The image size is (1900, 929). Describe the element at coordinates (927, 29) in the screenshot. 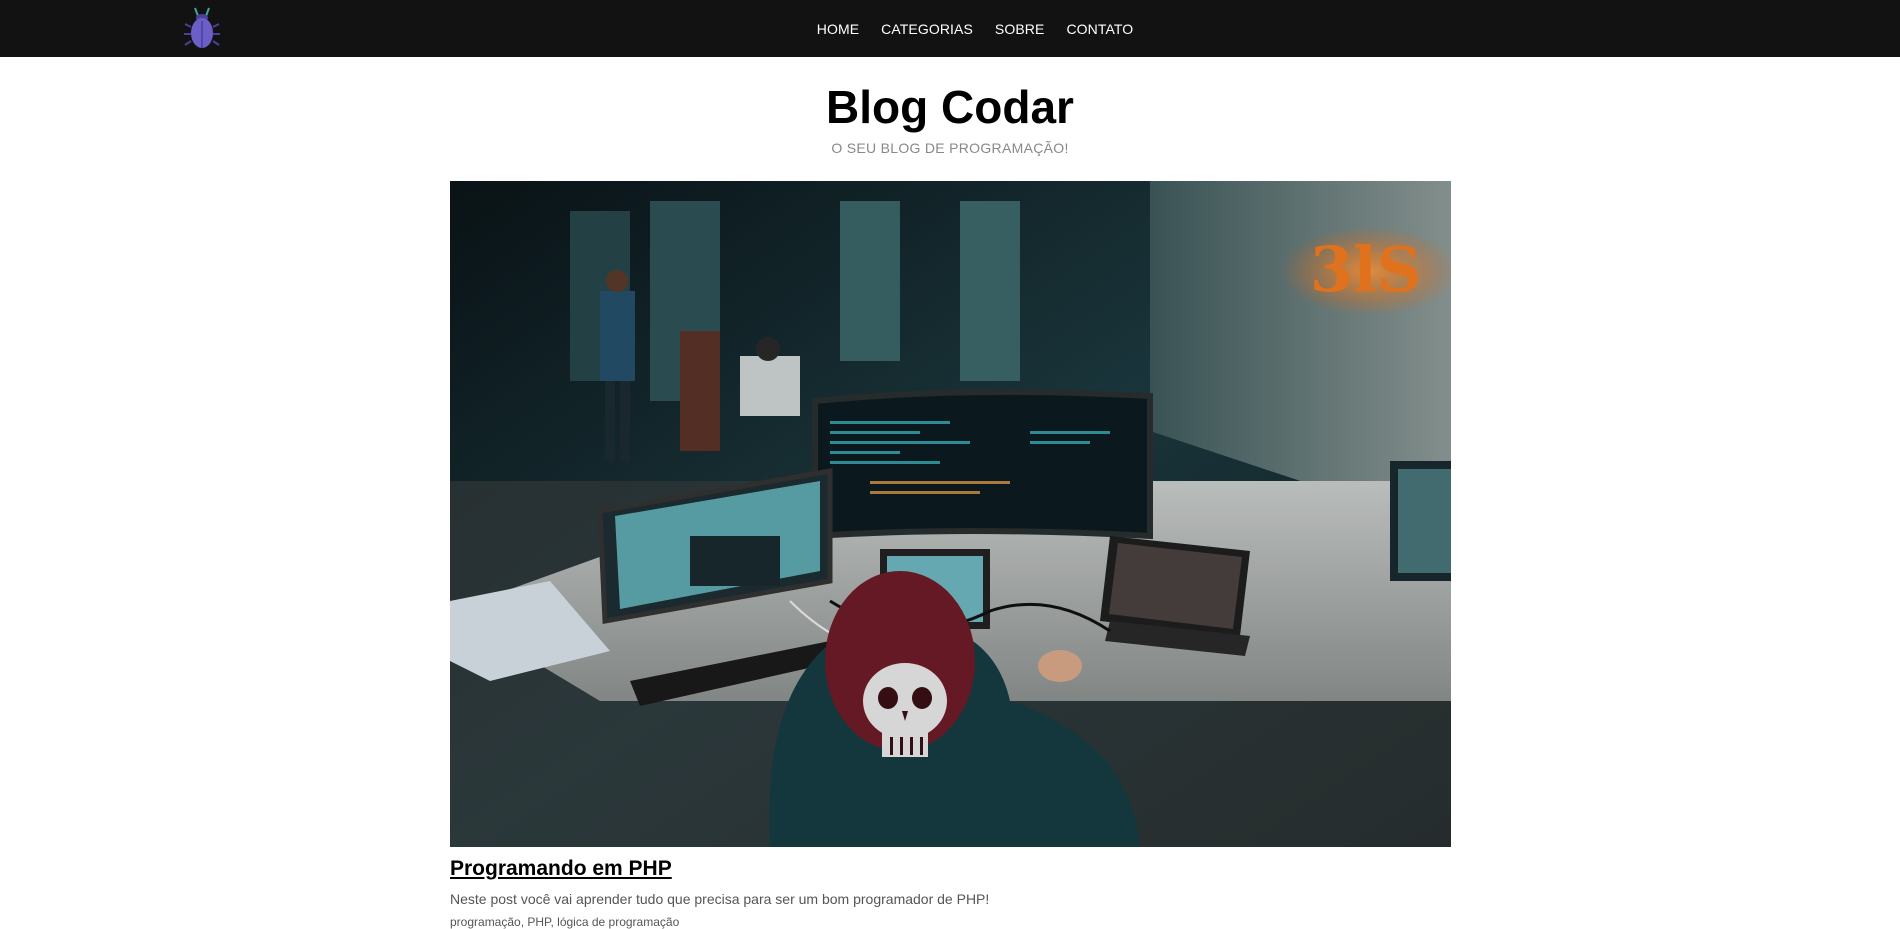

I see `nav-categorias-link: CATEGORIAS` at that location.